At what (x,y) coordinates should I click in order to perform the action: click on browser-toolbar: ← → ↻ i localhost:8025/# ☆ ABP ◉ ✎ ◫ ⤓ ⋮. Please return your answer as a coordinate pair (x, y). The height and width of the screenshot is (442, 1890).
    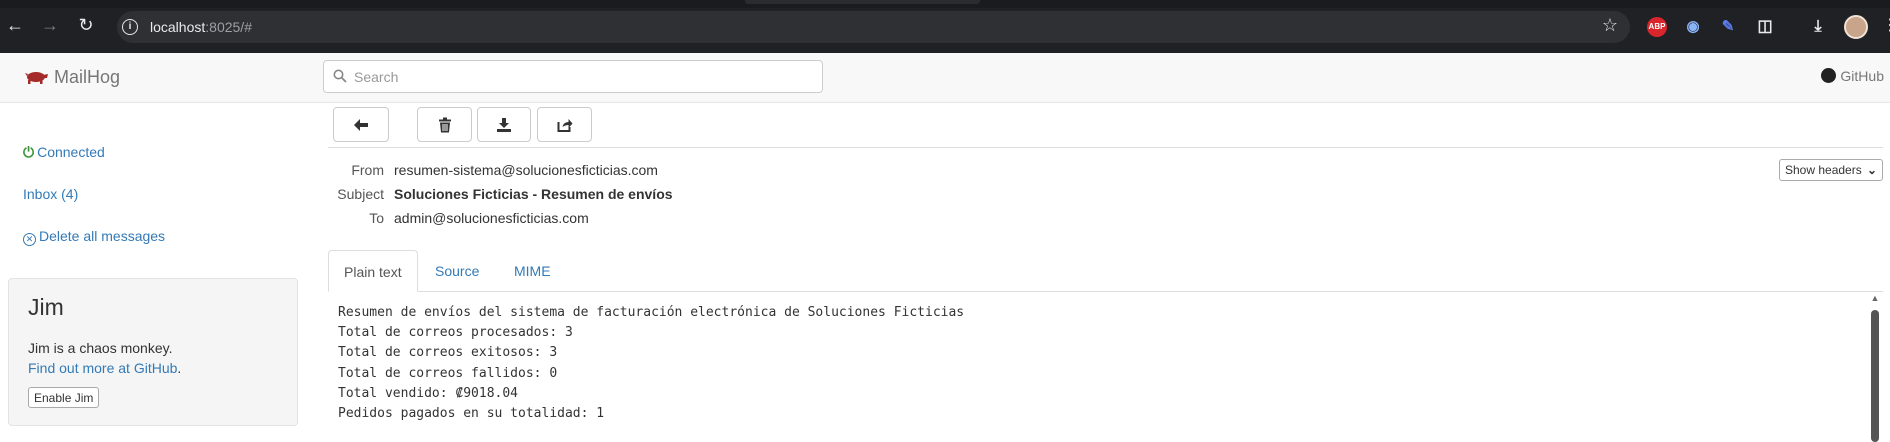
    Looking at the image, I should click on (945, 26).